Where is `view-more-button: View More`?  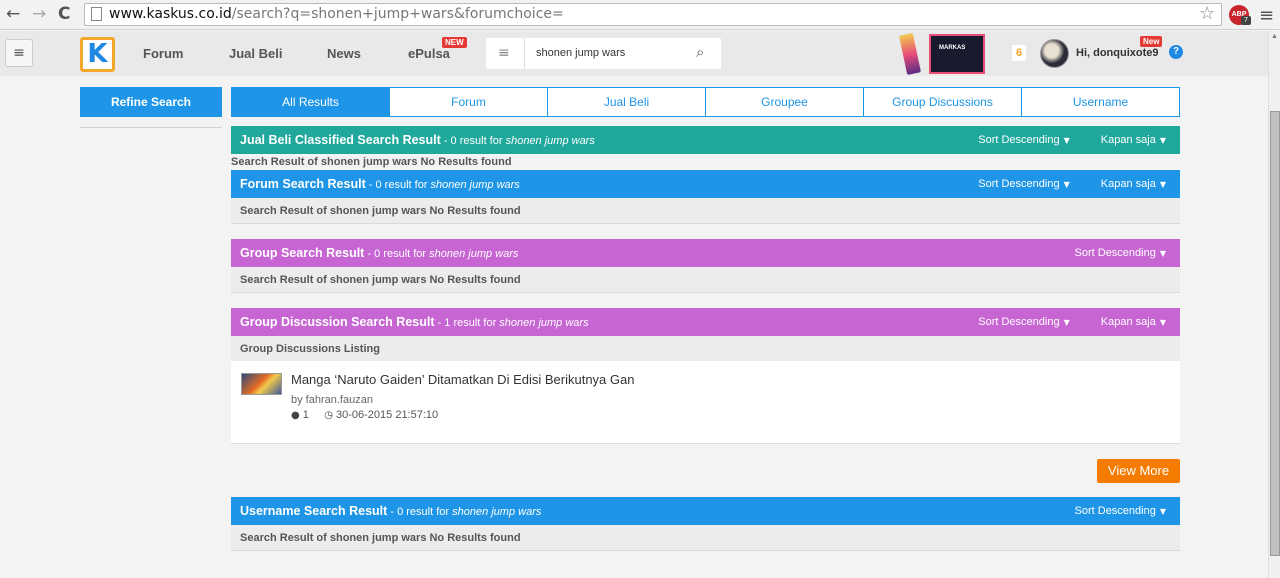
view-more-button: View More is located at coordinates (1138, 471).